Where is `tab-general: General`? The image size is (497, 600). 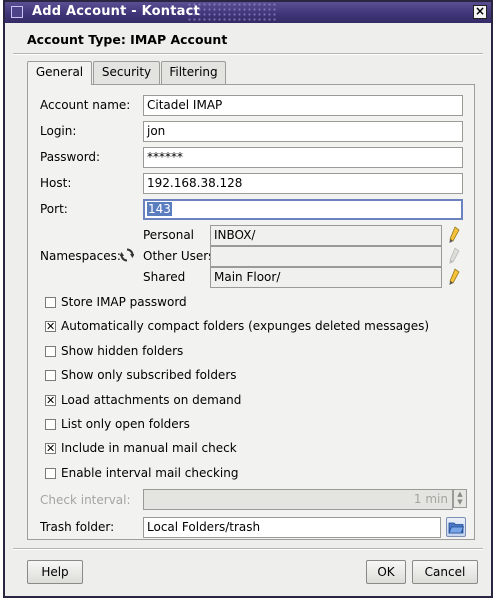 tab-general: General is located at coordinates (59, 73).